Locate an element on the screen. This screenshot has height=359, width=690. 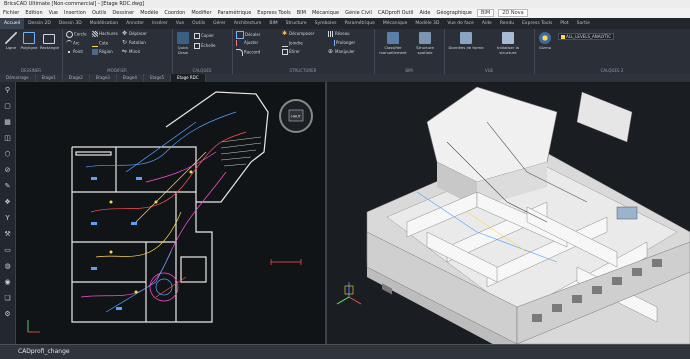
ribbon-tab-14: Mécanique is located at coordinates (395, 23).